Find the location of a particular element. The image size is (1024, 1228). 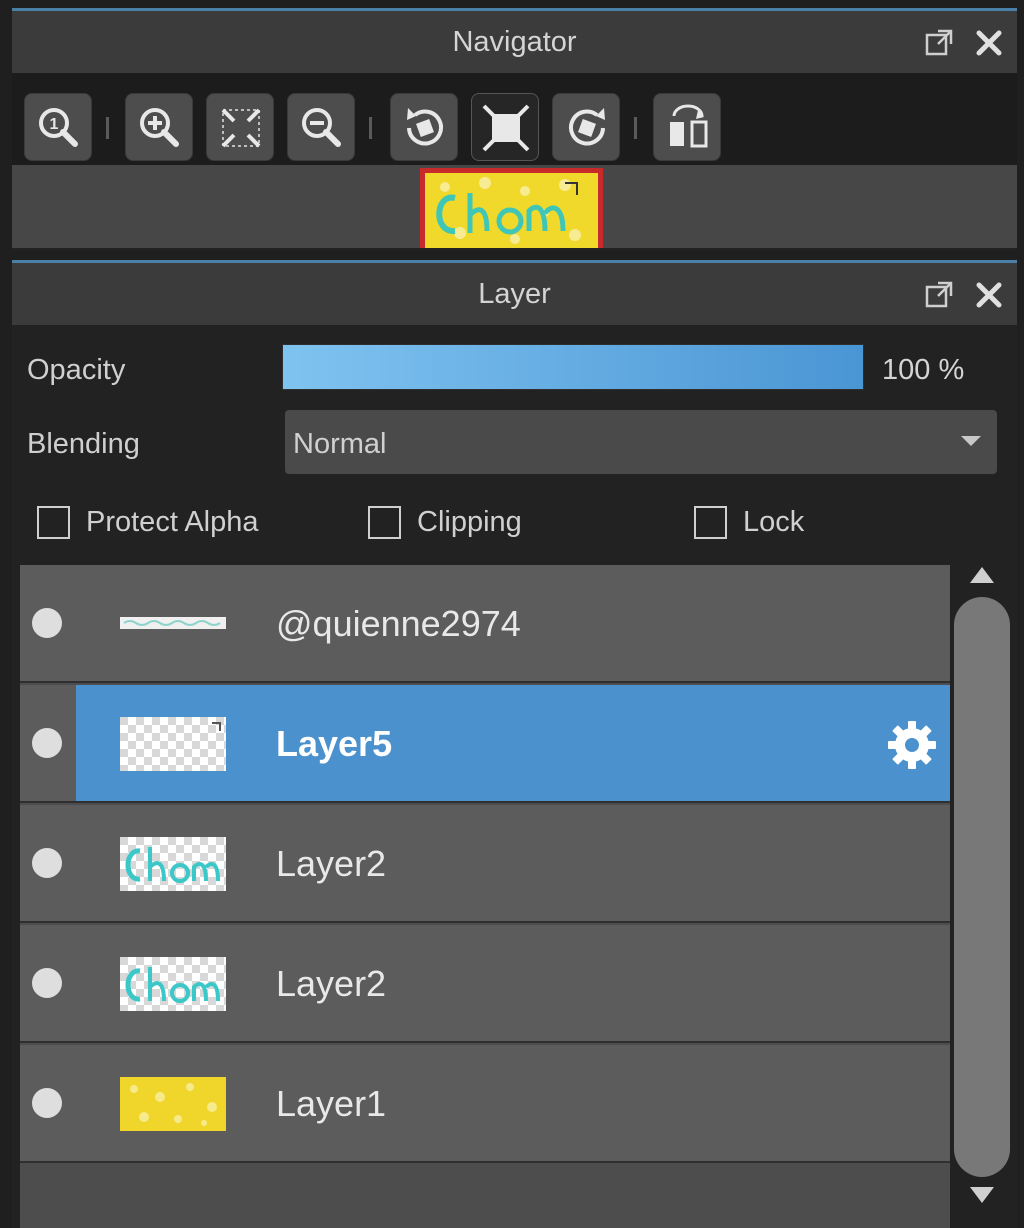

layer-row: @quienne2974 is located at coordinates (485, 624).